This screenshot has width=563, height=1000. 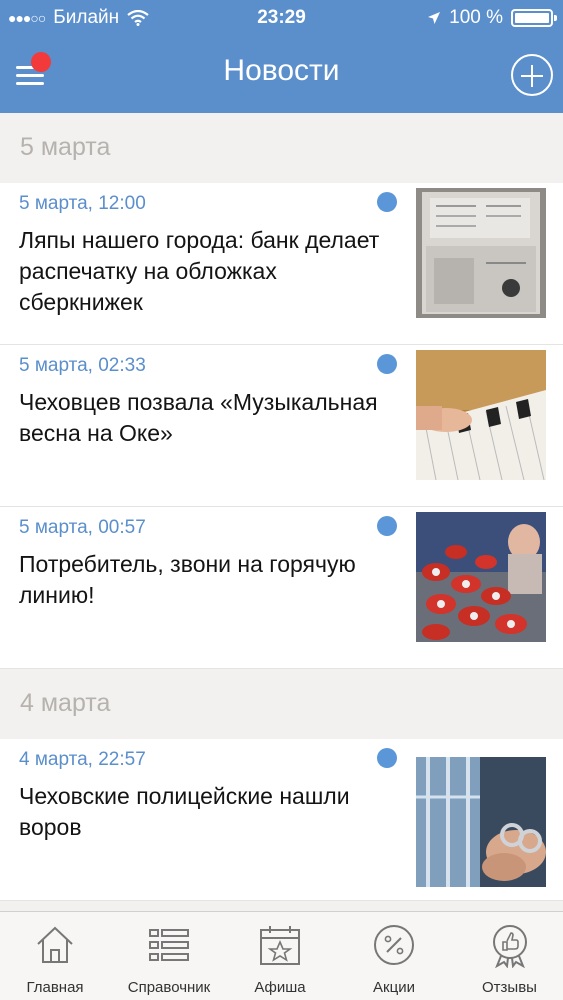 What do you see at coordinates (169, 945) in the screenshot?
I see `list-icon` at bounding box center [169, 945].